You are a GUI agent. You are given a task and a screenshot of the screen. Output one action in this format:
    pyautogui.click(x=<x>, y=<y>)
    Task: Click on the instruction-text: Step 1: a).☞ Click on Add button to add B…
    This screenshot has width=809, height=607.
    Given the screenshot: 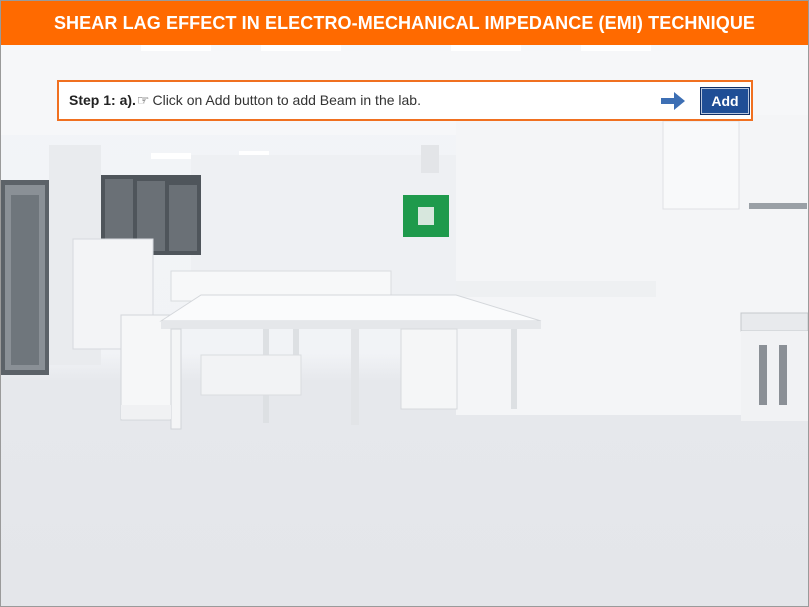 What is the action you would take?
    pyautogui.click(x=245, y=100)
    